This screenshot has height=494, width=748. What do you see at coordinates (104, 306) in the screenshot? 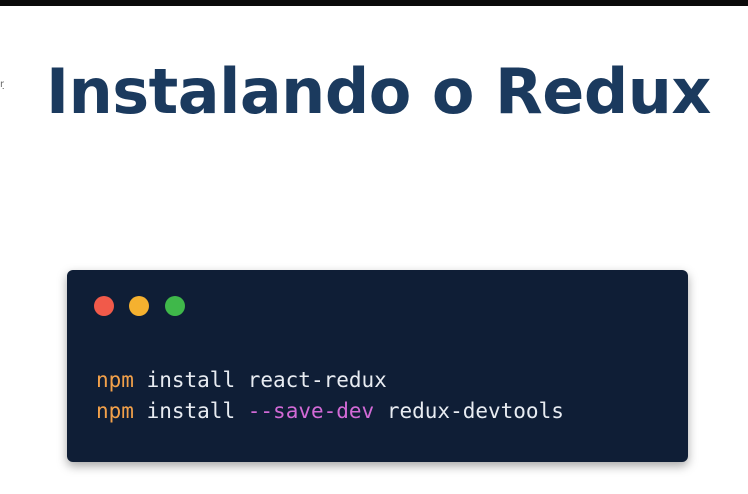
I see `close-dot-icon` at bounding box center [104, 306].